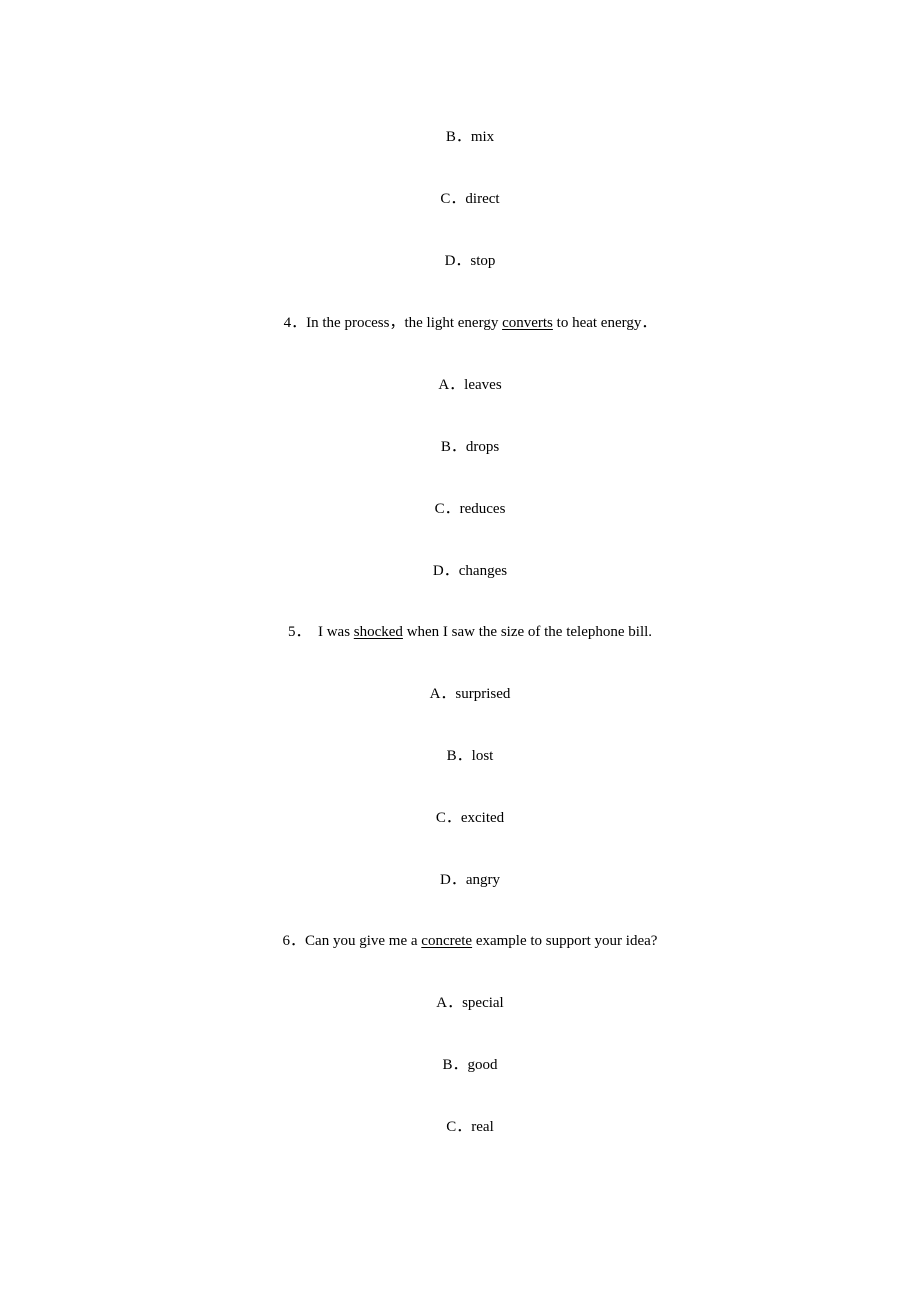  I want to click on option-6b: B．good, so click(460, 1065).